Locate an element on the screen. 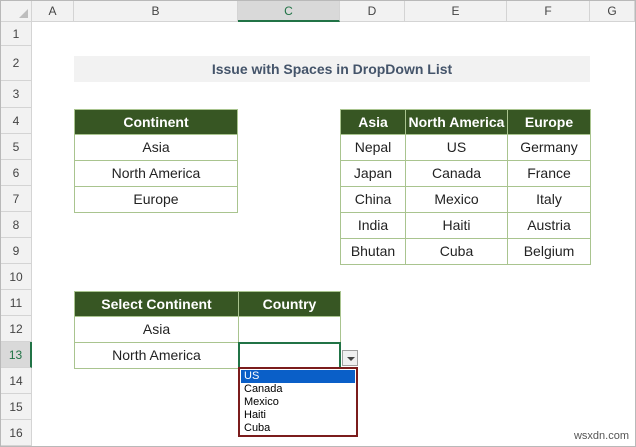 Image resolution: width=636 pixels, height=447 pixels. column-header-d: D is located at coordinates (372, 11).